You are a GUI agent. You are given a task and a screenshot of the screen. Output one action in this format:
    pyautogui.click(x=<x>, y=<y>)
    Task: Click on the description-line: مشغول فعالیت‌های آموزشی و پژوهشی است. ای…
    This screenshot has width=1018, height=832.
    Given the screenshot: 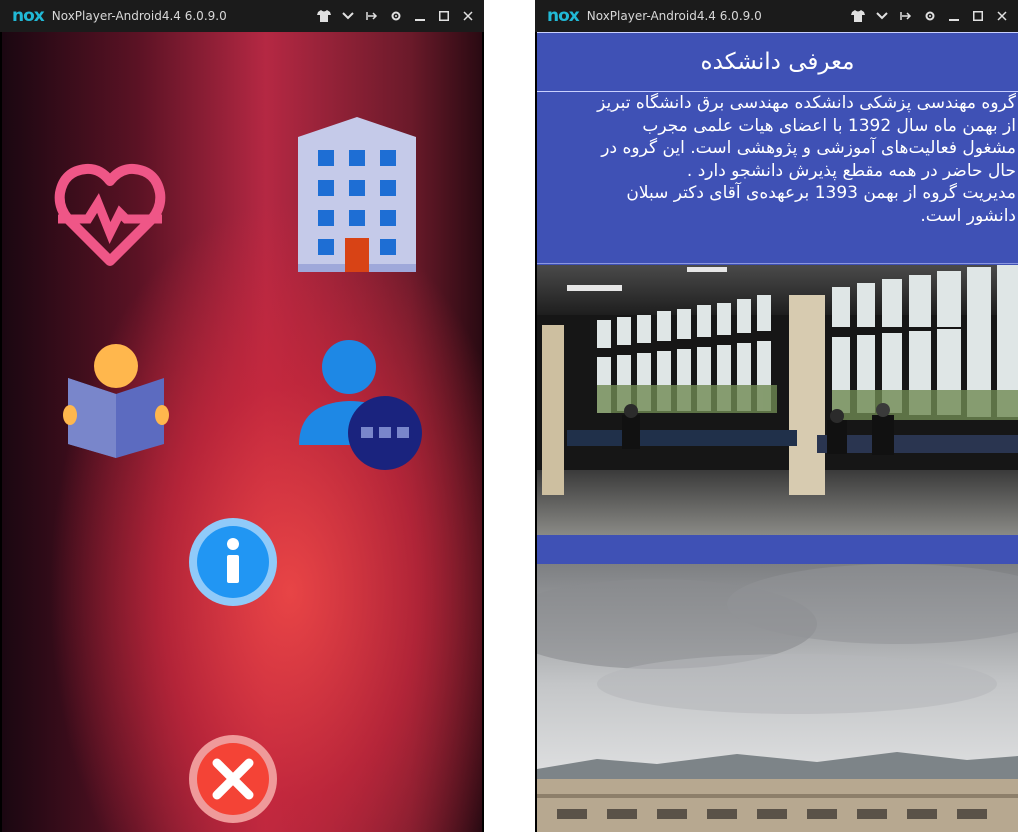 What is the action you would take?
    pyautogui.click(x=808, y=148)
    